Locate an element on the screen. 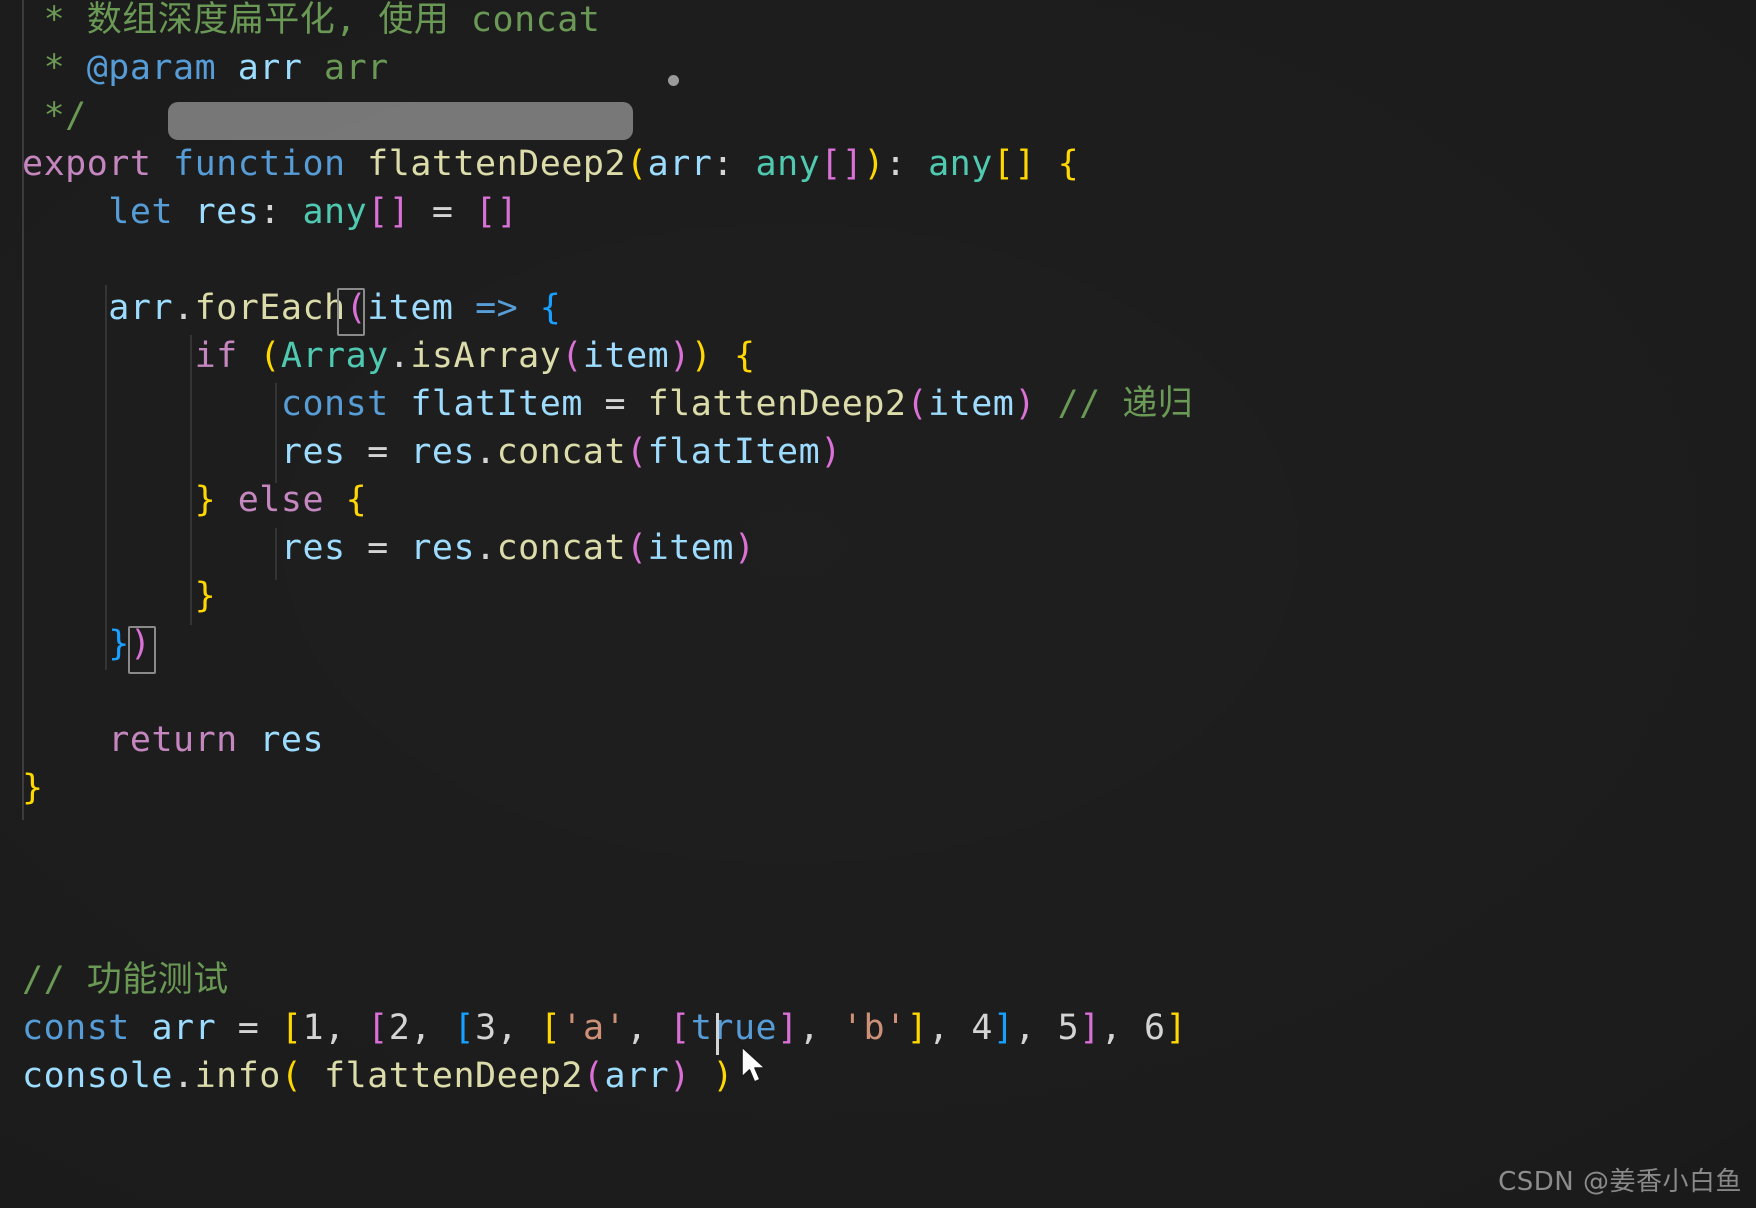  code-line-res-concat-item: res = res.concat(item) is located at coordinates (389, 548).